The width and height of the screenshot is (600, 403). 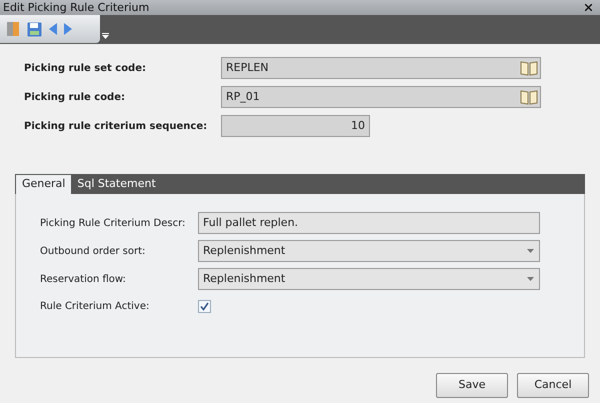 What do you see at coordinates (93, 251) in the screenshot?
I see `field-label: Outbound order sort:` at bounding box center [93, 251].